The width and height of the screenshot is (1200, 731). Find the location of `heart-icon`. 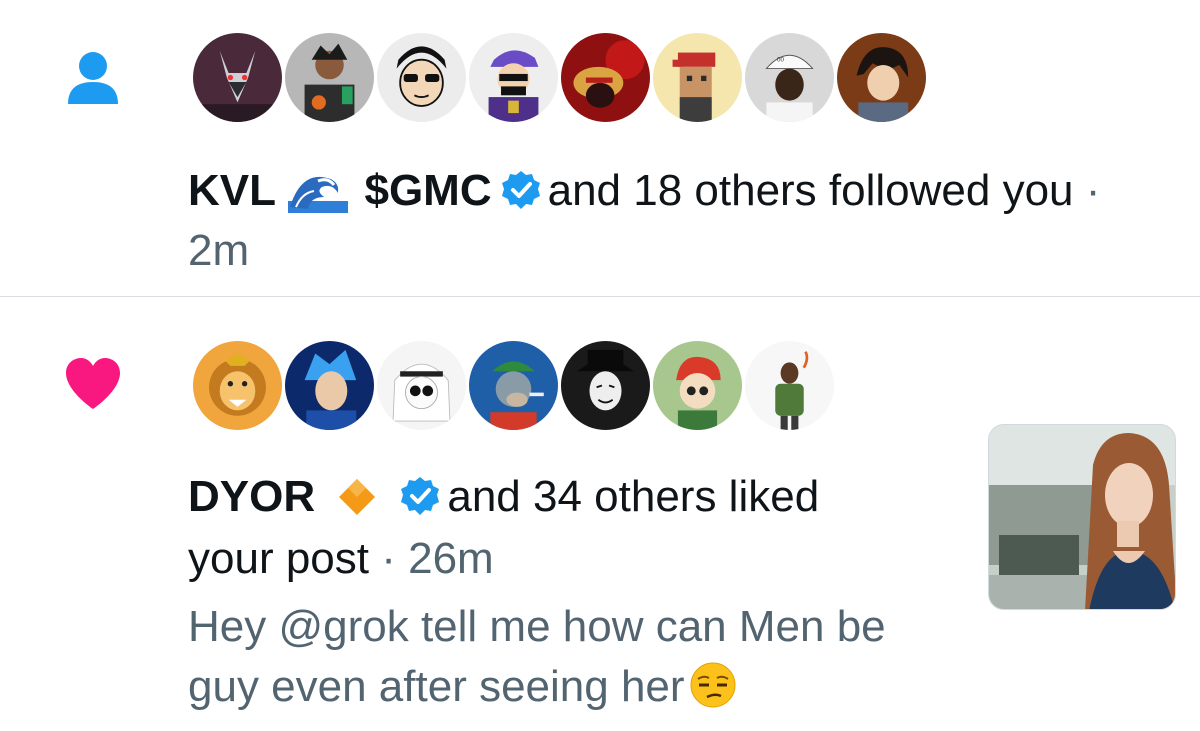

heart-icon is located at coordinates (93, 384).